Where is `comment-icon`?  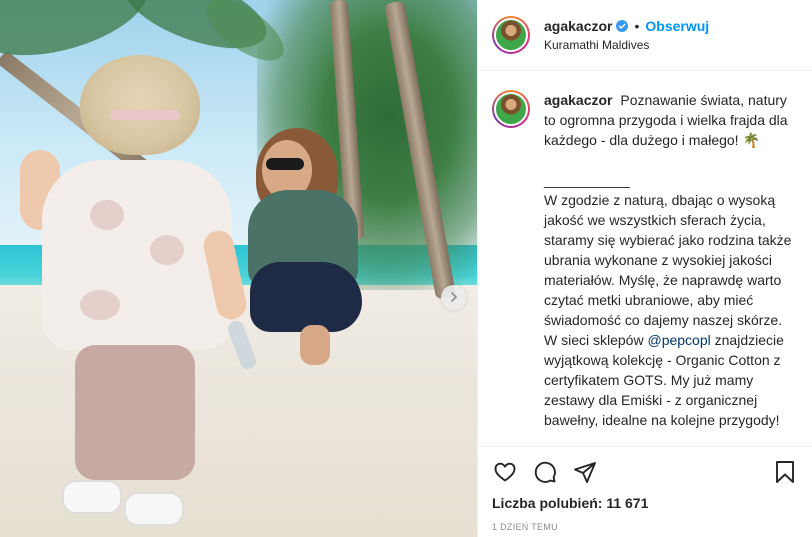 comment-icon is located at coordinates (545, 472).